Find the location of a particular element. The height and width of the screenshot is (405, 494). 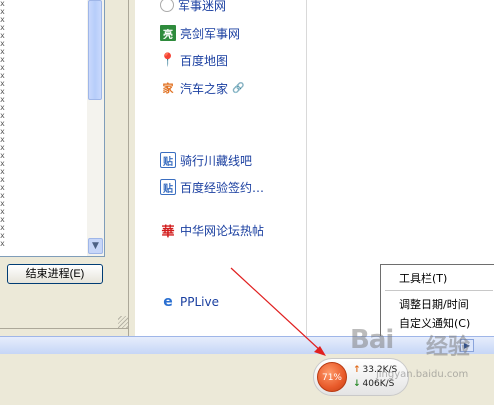

upload-arrow-icon: ↑ is located at coordinates (357, 370).